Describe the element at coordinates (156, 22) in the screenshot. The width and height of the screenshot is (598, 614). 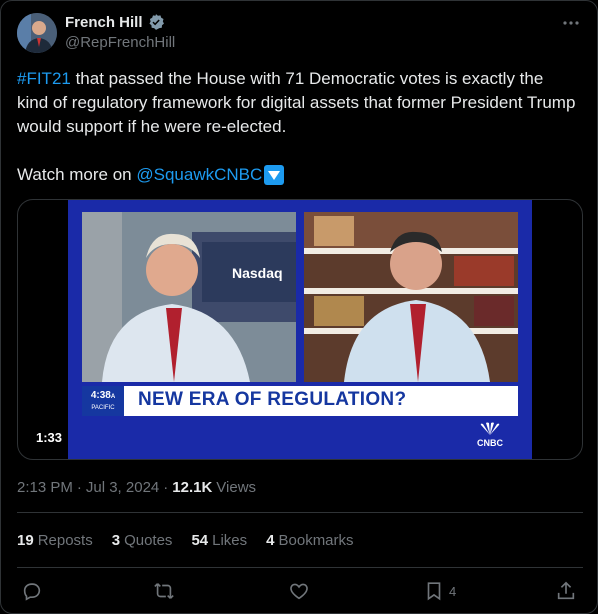
I see `verified-badge-icon` at that location.